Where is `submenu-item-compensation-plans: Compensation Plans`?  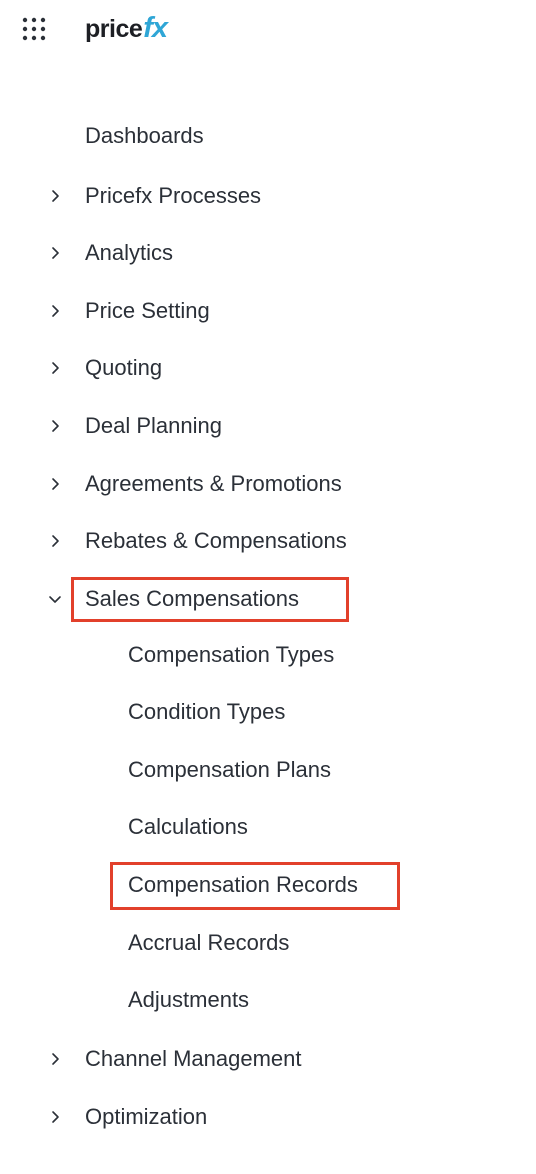
submenu-item-compensation-plans: Compensation Plans is located at coordinates (268, 770).